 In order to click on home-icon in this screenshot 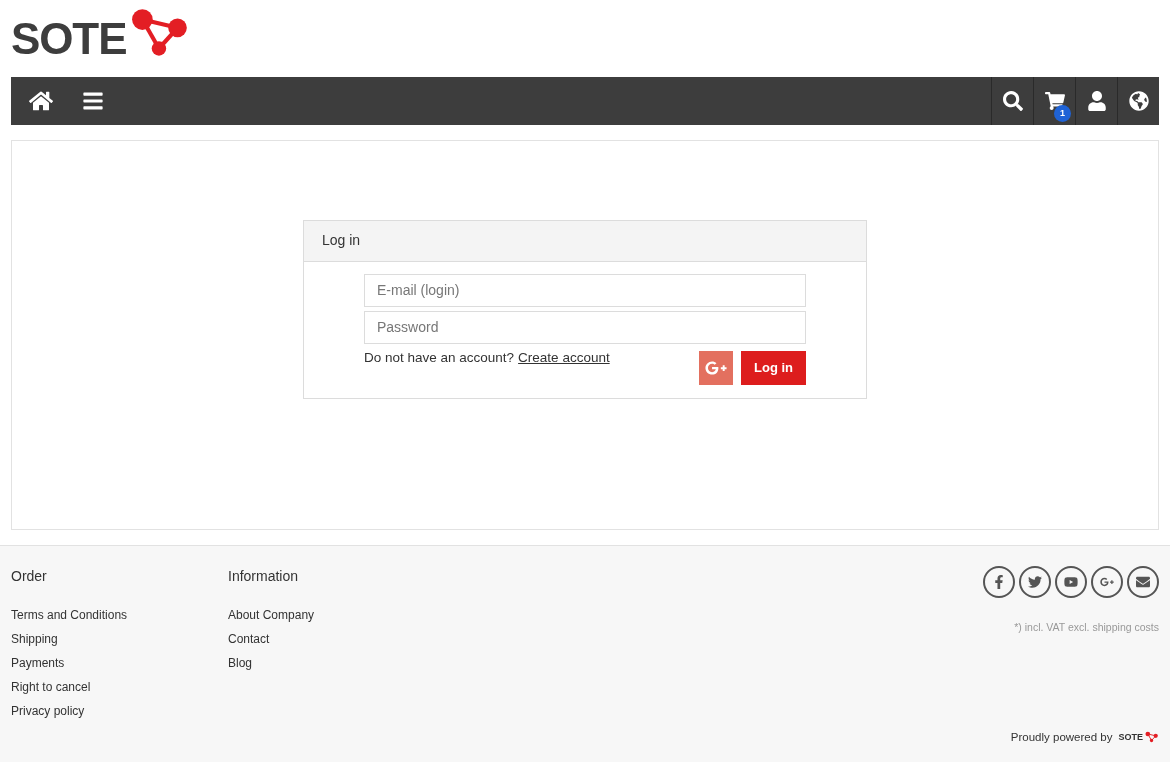, I will do `click(41, 101)`.